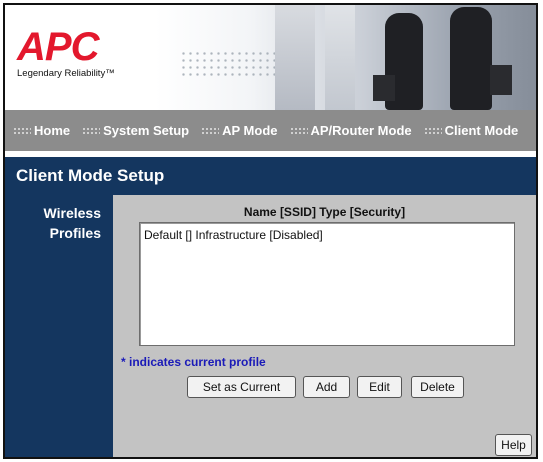 The height and width of the screenshot is (462, 543). I want to click on nav-item-ap-mode: AP Mode, so click(239, 130).